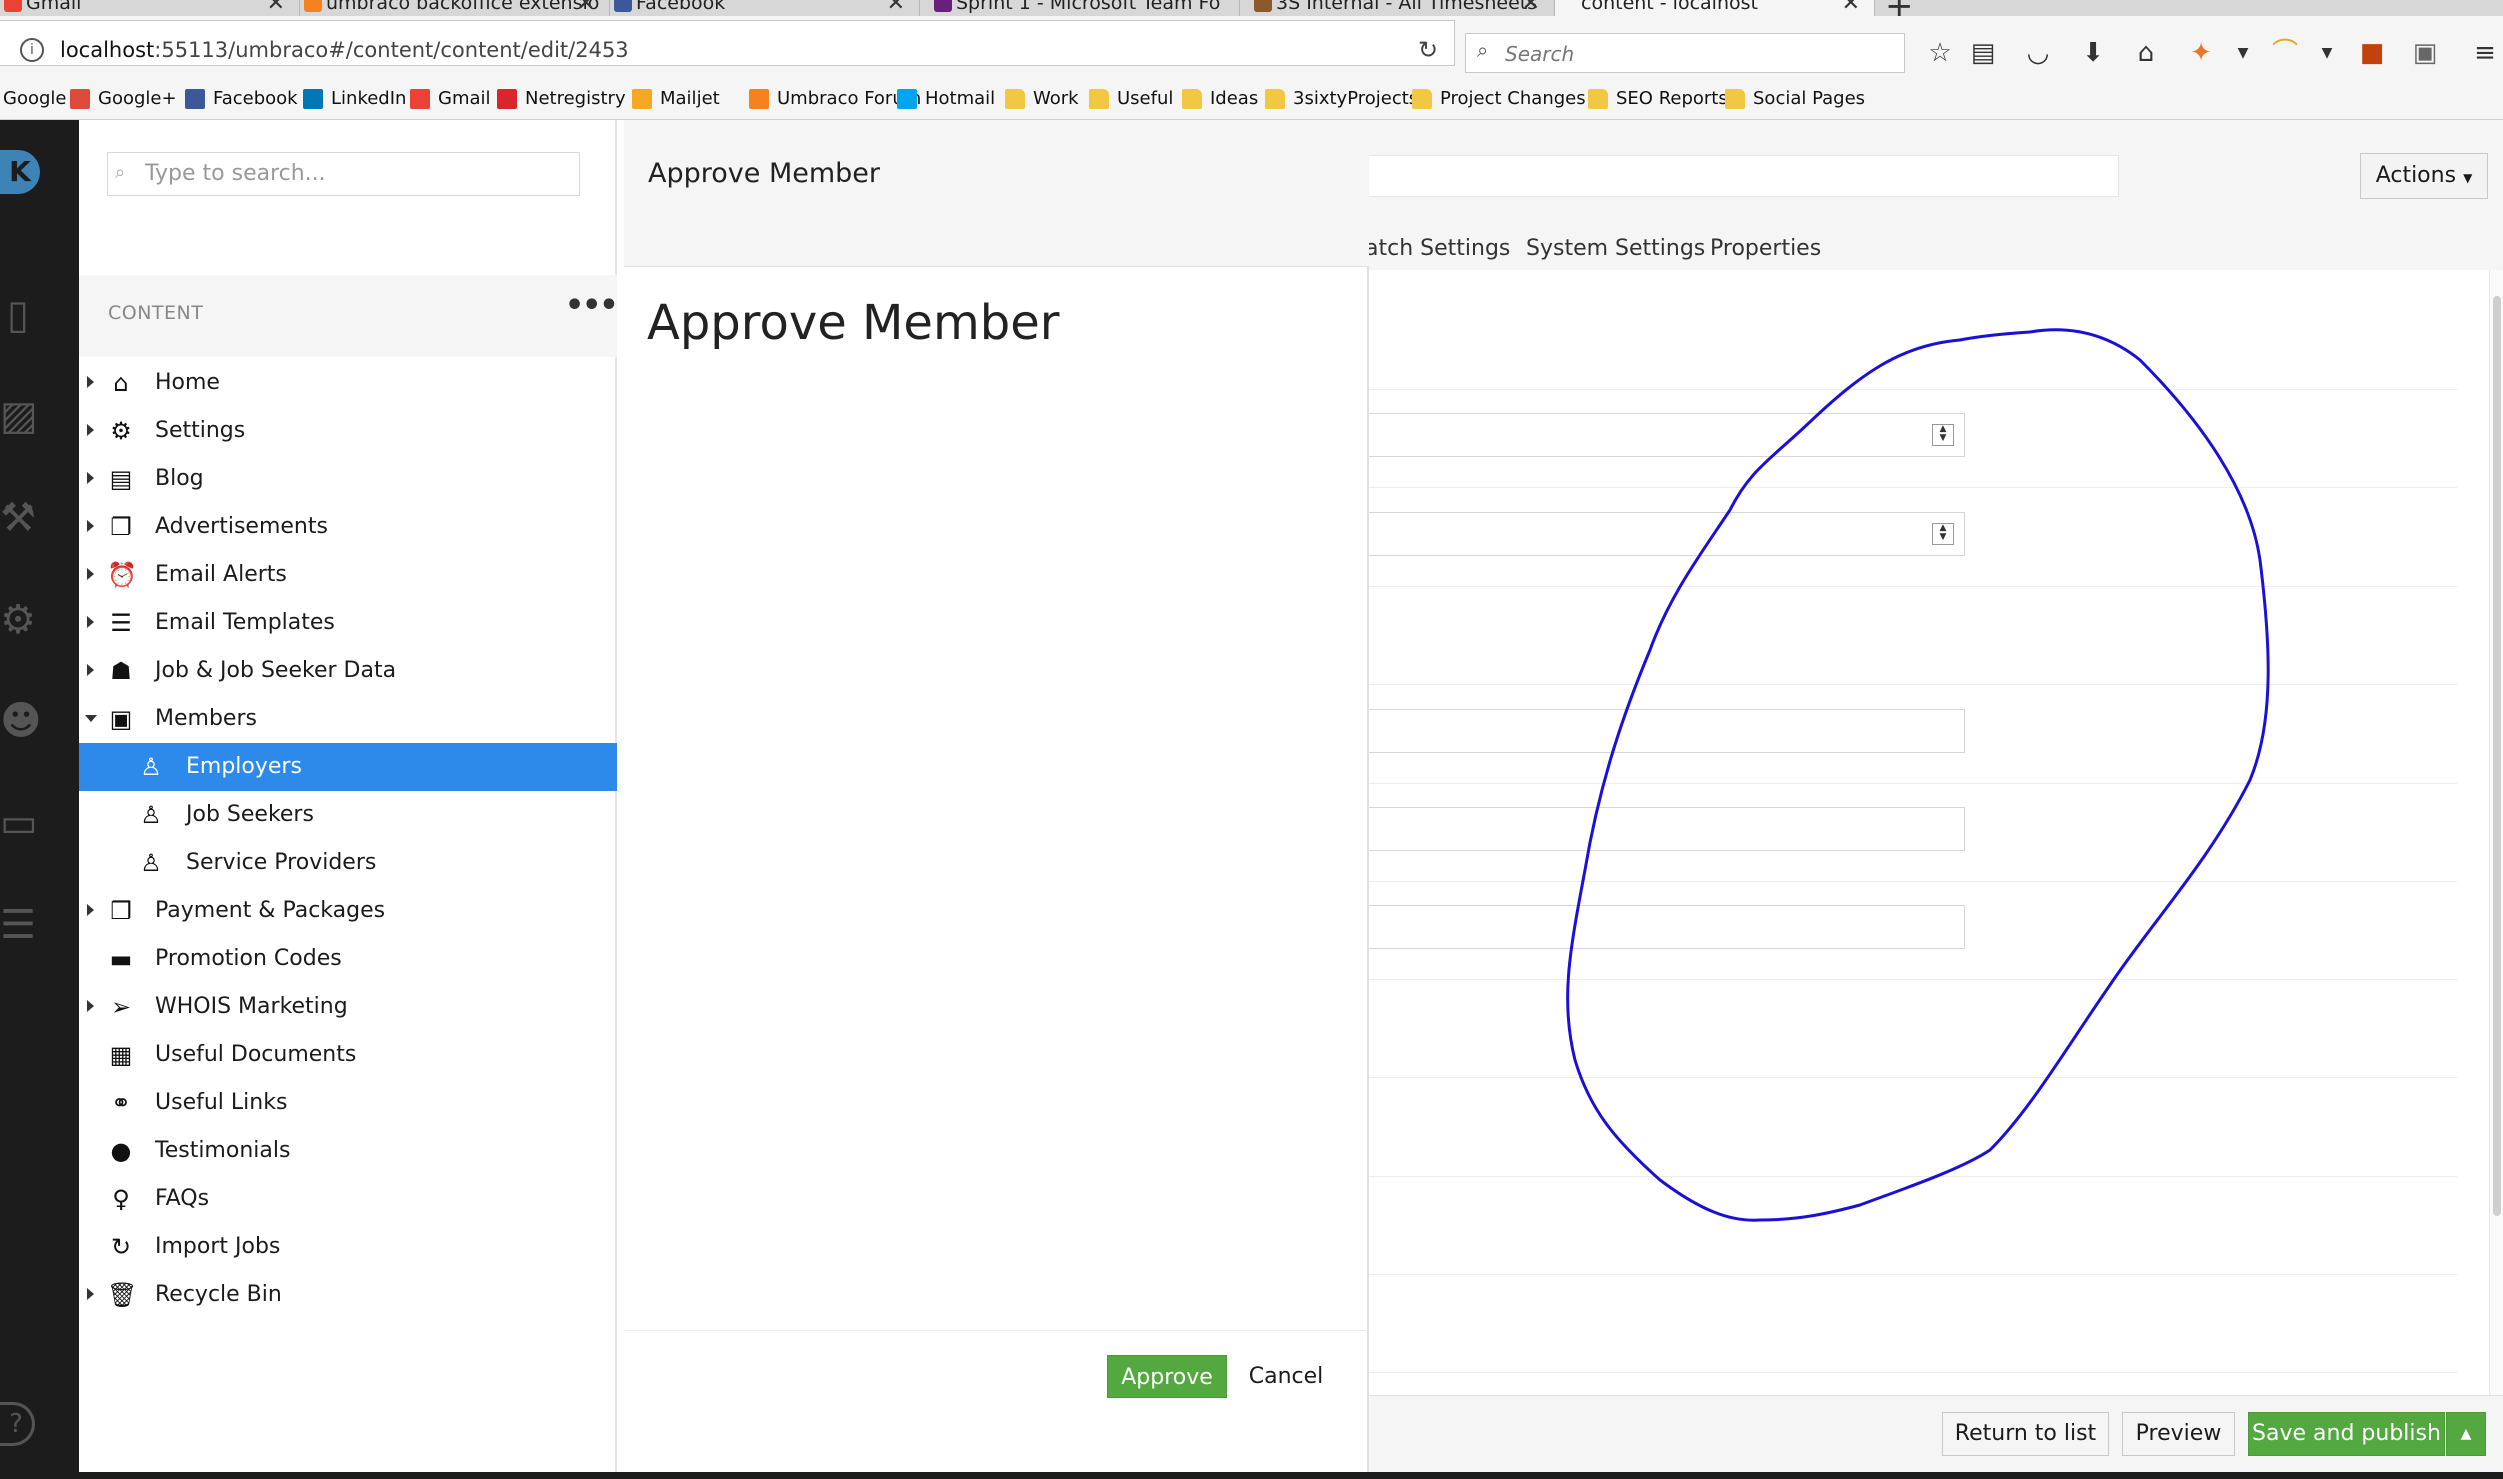 Image resolution: width=2503 pixels, height=1479 pixels. Describe the element at coordinates (18, 620) in the screenshot. I see `developer-gear-icon: ⚙` at that location.